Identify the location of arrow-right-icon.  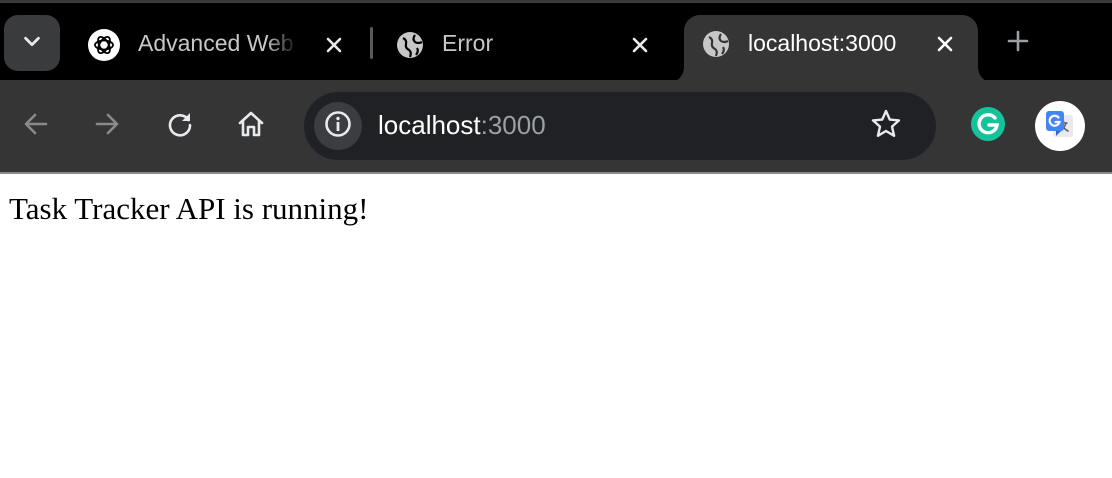
(107, 126).